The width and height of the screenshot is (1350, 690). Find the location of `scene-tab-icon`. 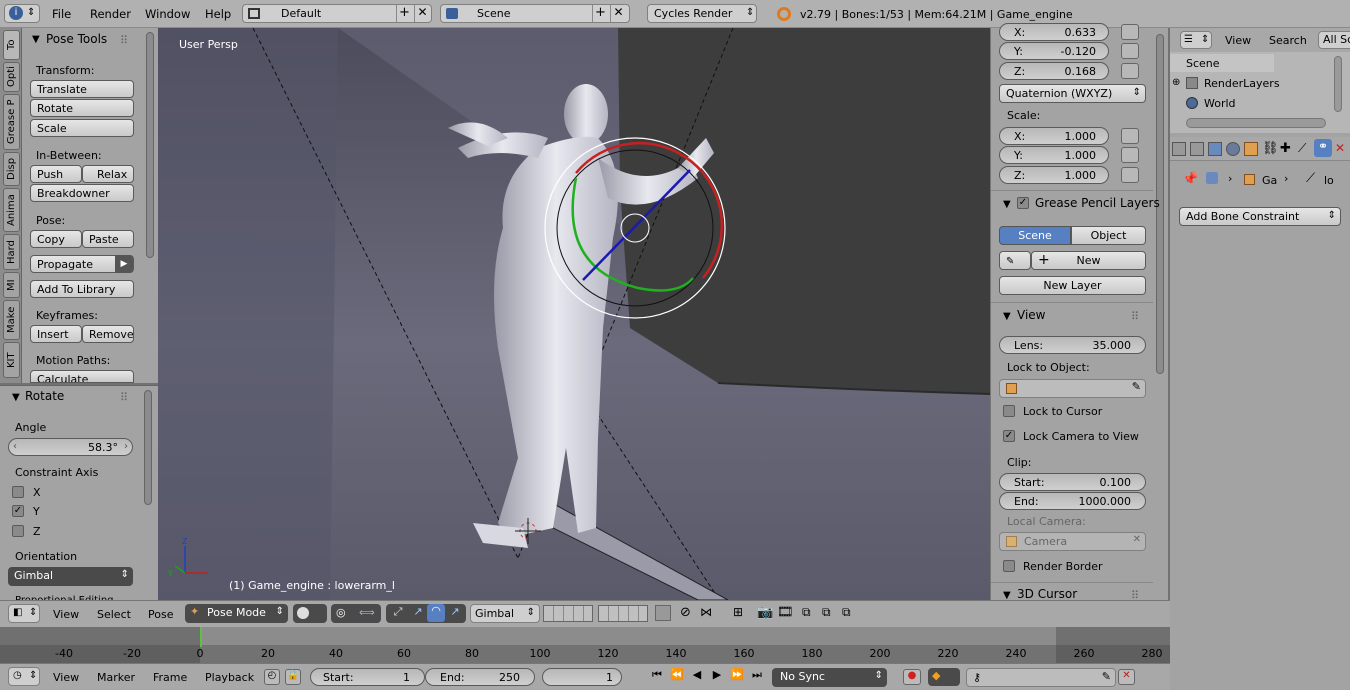

scene-tab-icon is located at coordinates (1215, 149).